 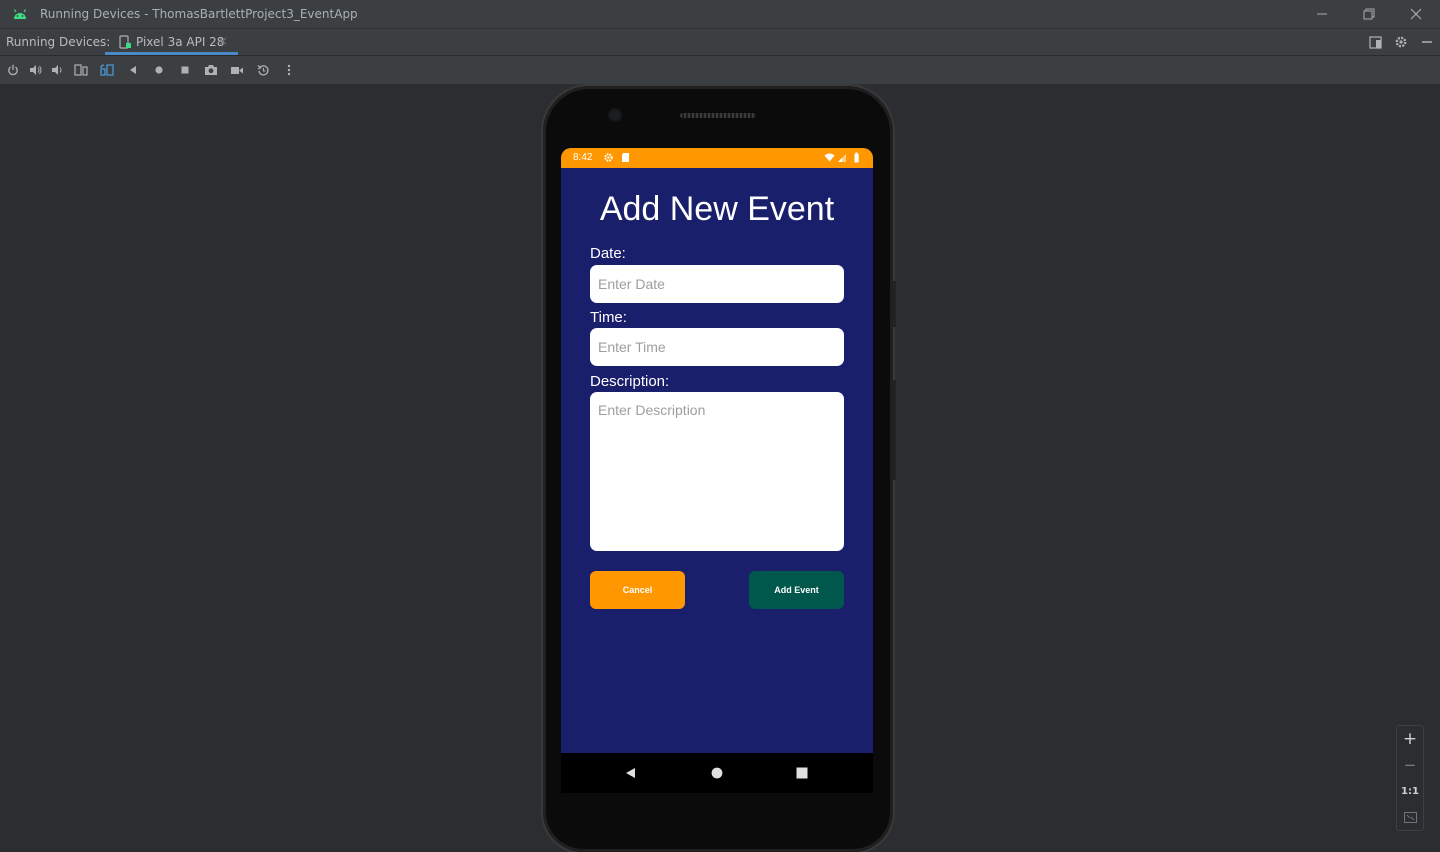 I want to click on rotate-left-icon, so click(x=81, y=70).